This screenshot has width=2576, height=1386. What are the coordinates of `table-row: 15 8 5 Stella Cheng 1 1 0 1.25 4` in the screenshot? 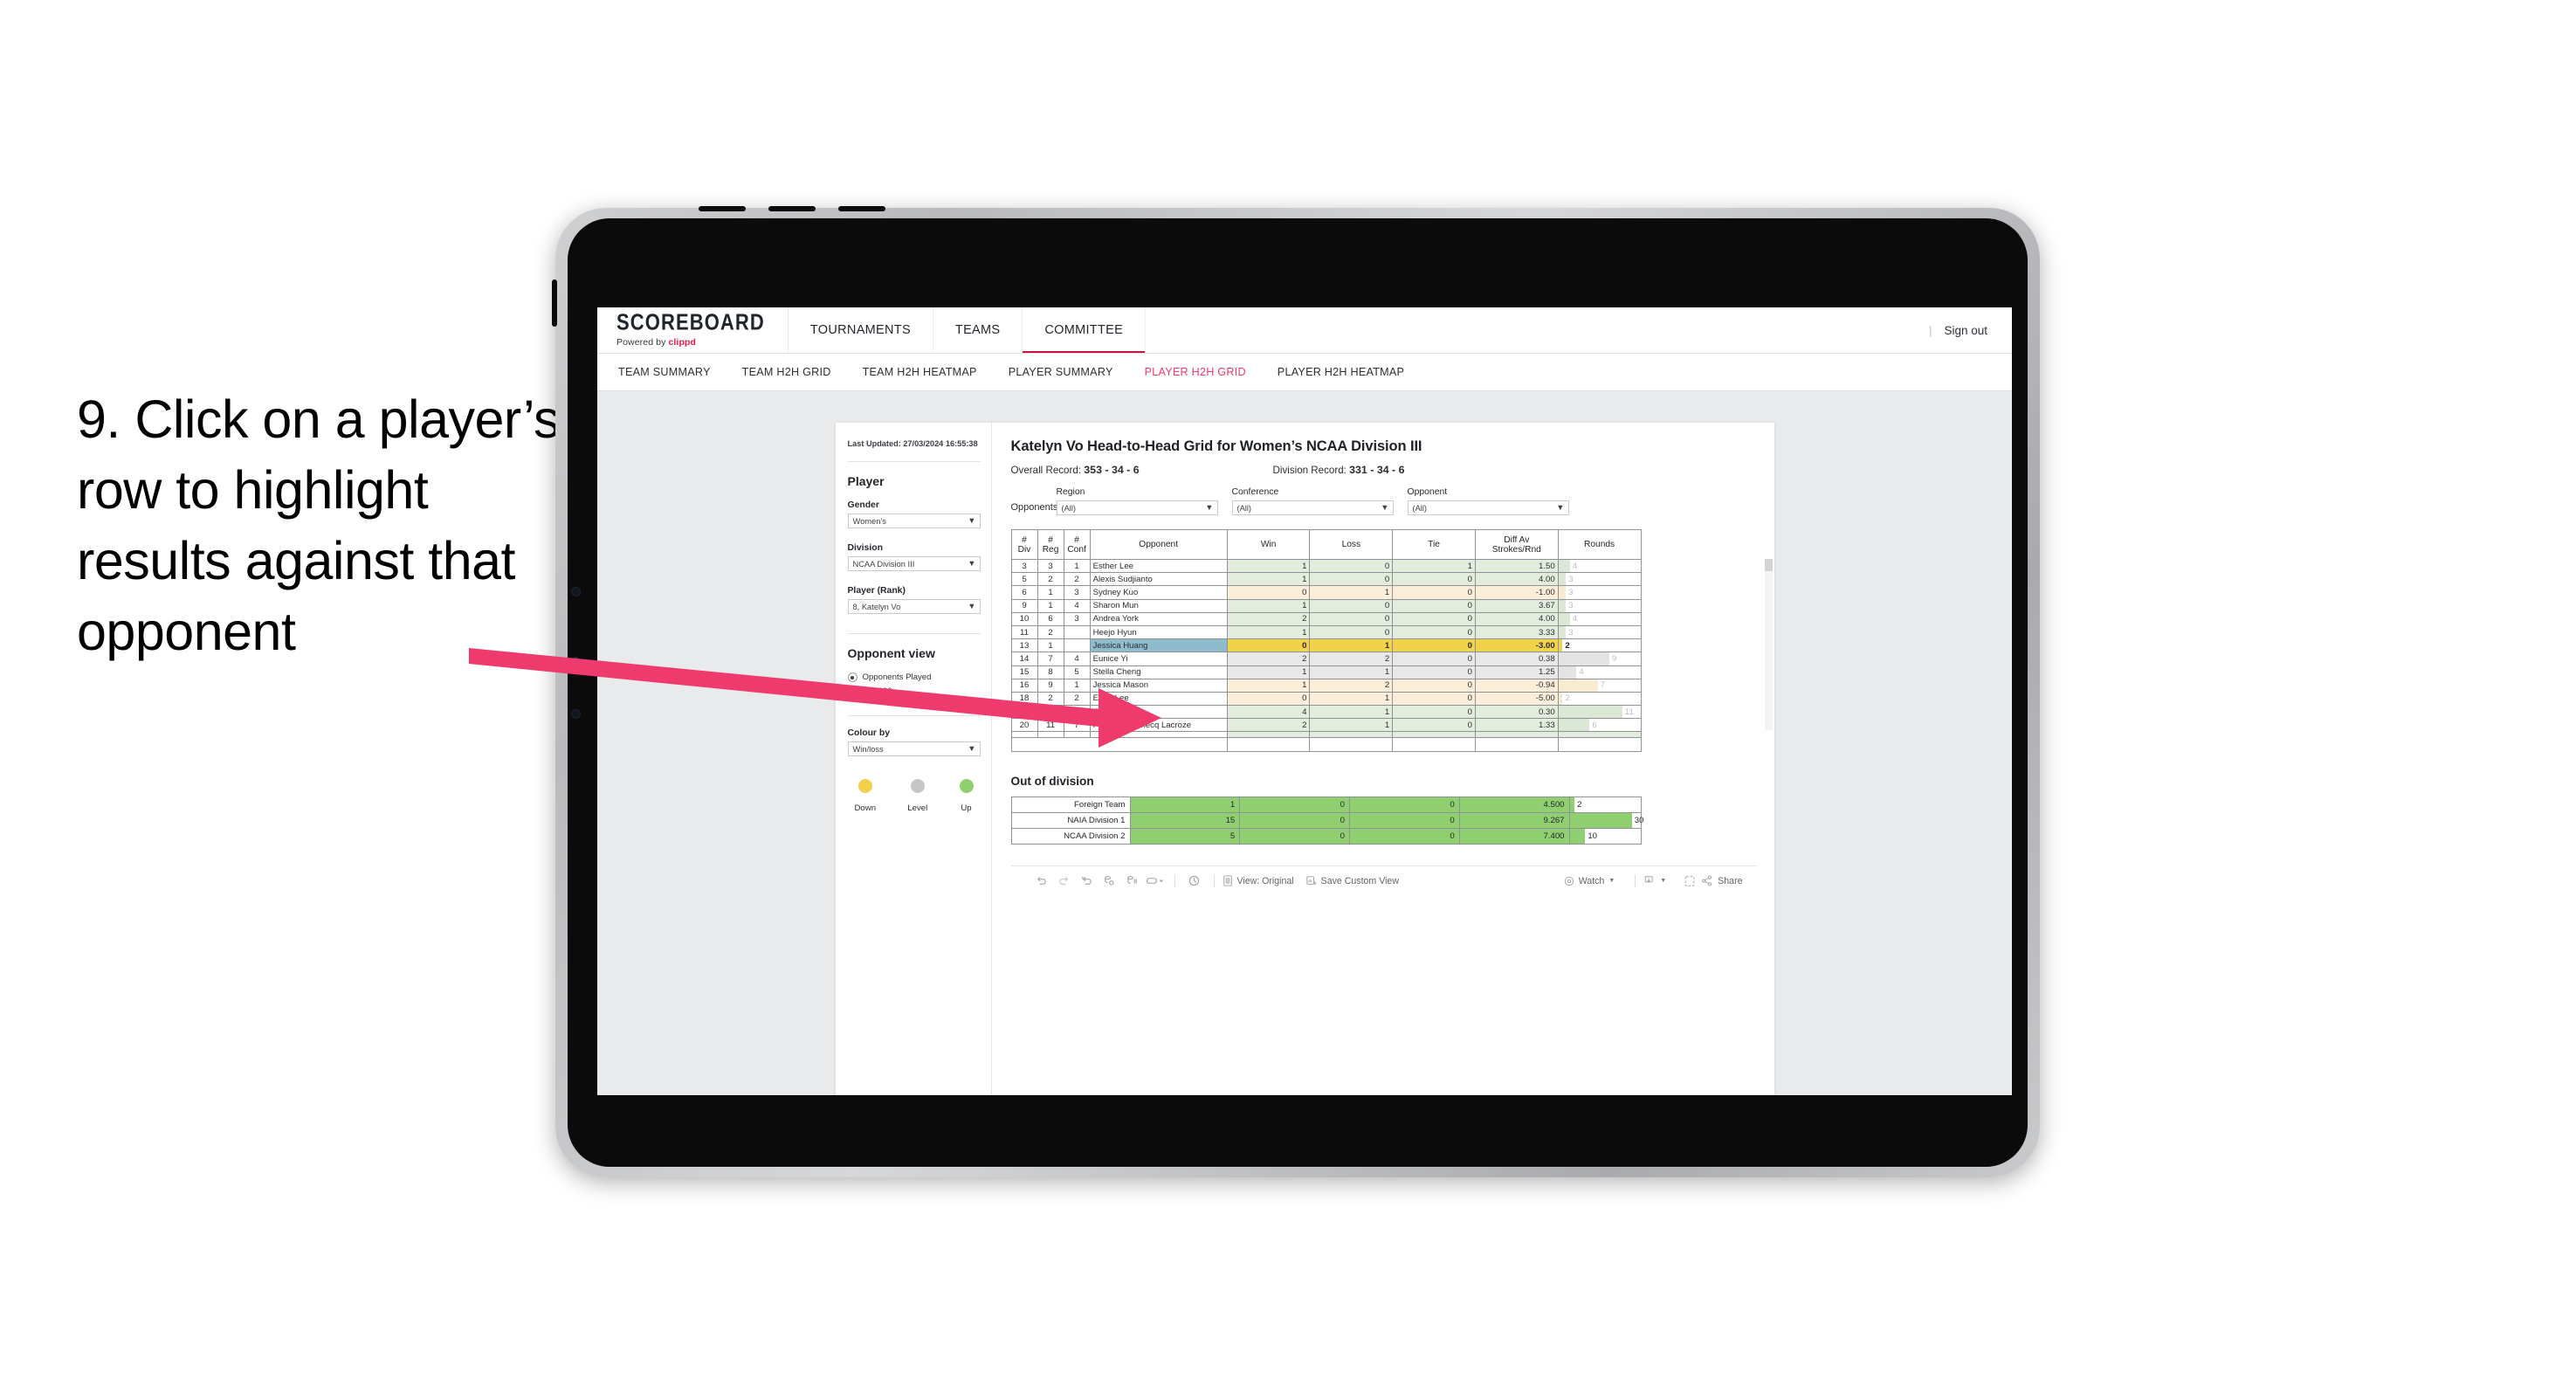 It's located at (1326, 672).